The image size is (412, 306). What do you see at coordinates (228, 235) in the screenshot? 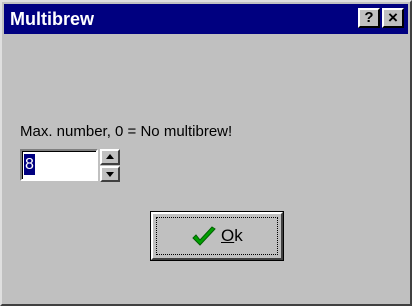
I see `ok-mnemonic: O` at bounding box center [228, 235].